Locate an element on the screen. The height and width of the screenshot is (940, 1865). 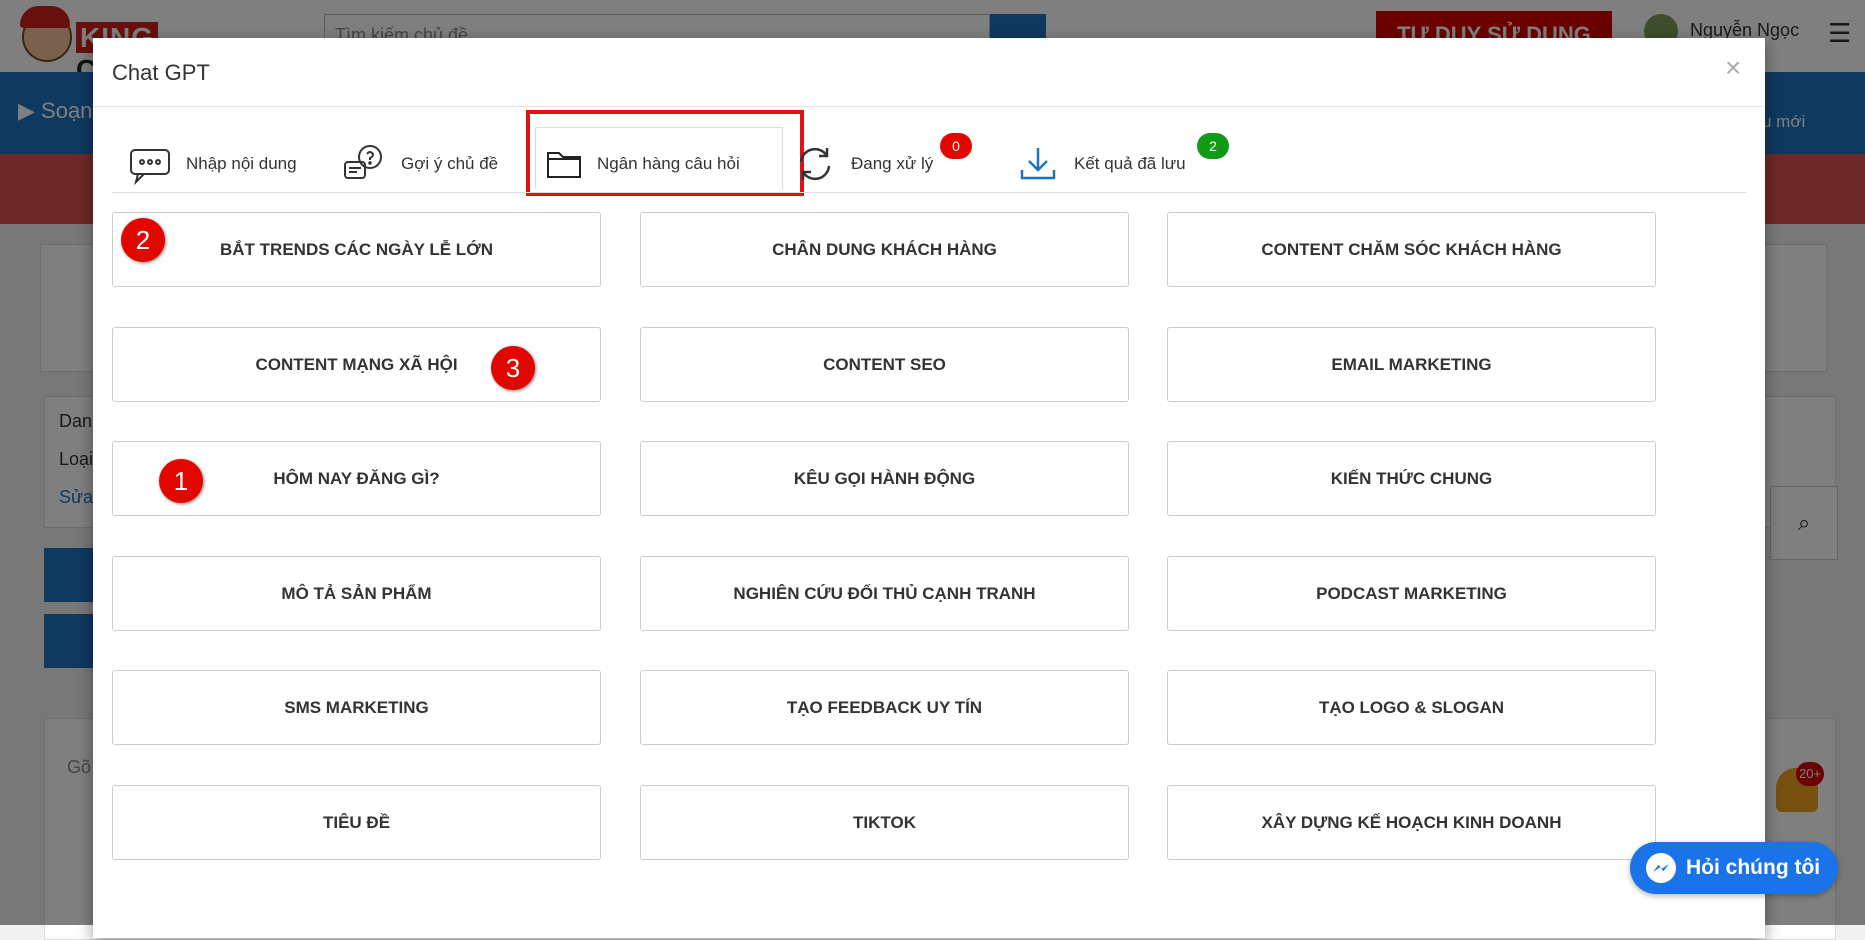
category-button: PODCAST MARKETING is located at coordinates (1411, 593).